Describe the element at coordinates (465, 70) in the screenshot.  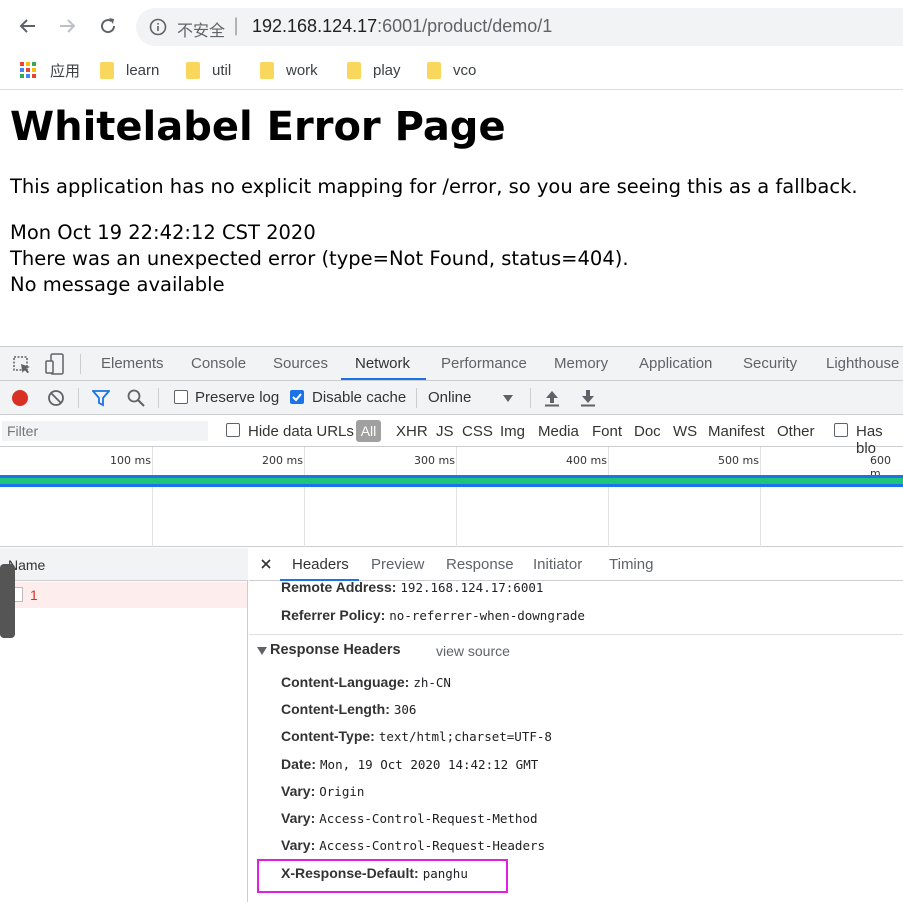
I see `bookmark-label: vco` at that location.